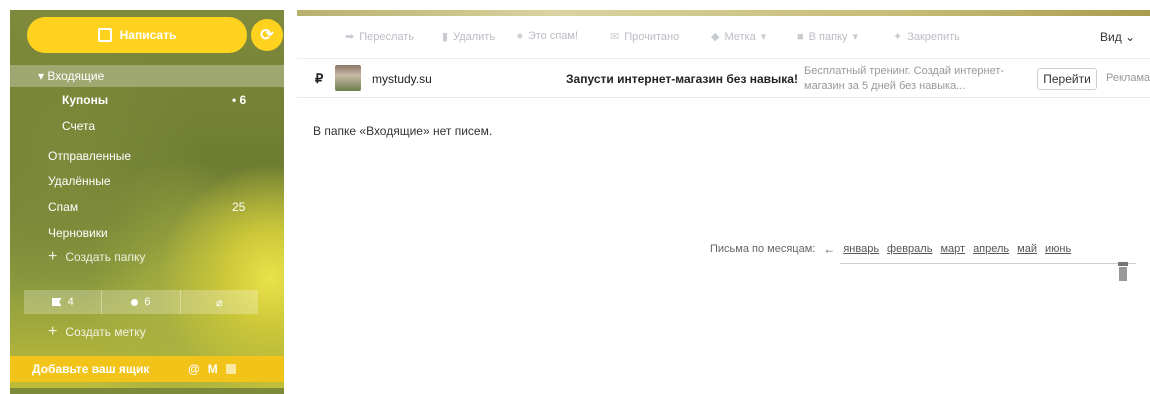 This screenshot has width=1150, height=394. Describe the element at coordinates (147, 257) in the screenshot. I see `create-folder-link: + Создать папку` at that location.